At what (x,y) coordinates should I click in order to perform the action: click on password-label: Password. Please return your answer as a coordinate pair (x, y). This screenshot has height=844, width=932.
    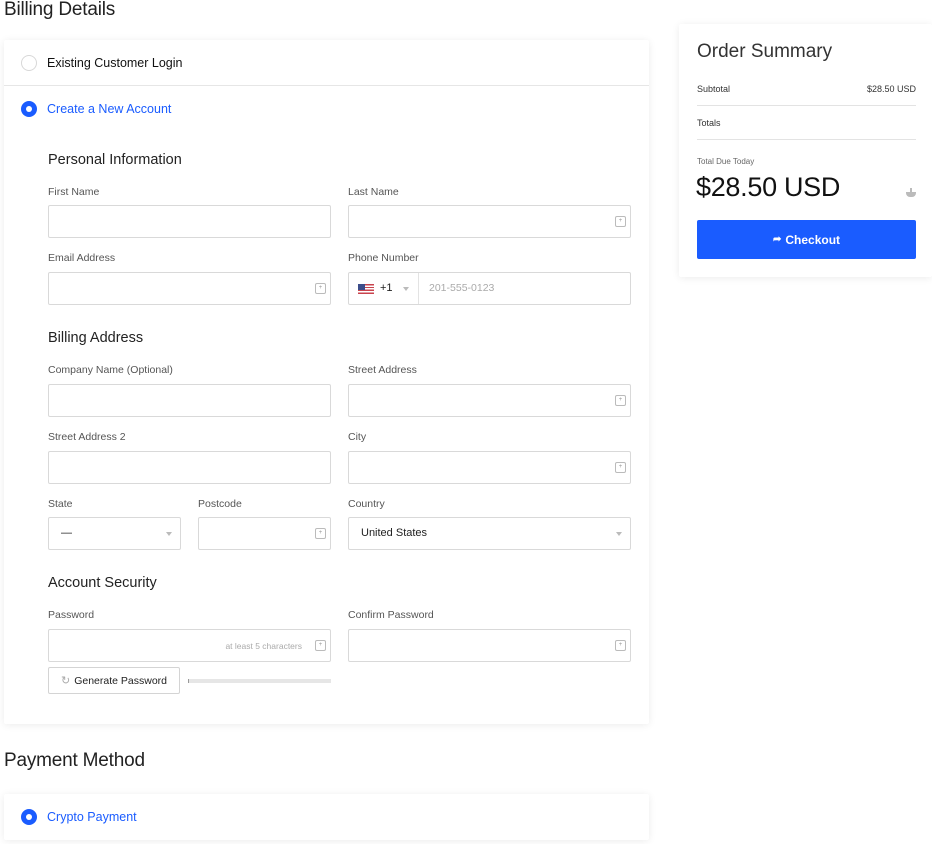
    Looking at the image, I should click on (71, 615).